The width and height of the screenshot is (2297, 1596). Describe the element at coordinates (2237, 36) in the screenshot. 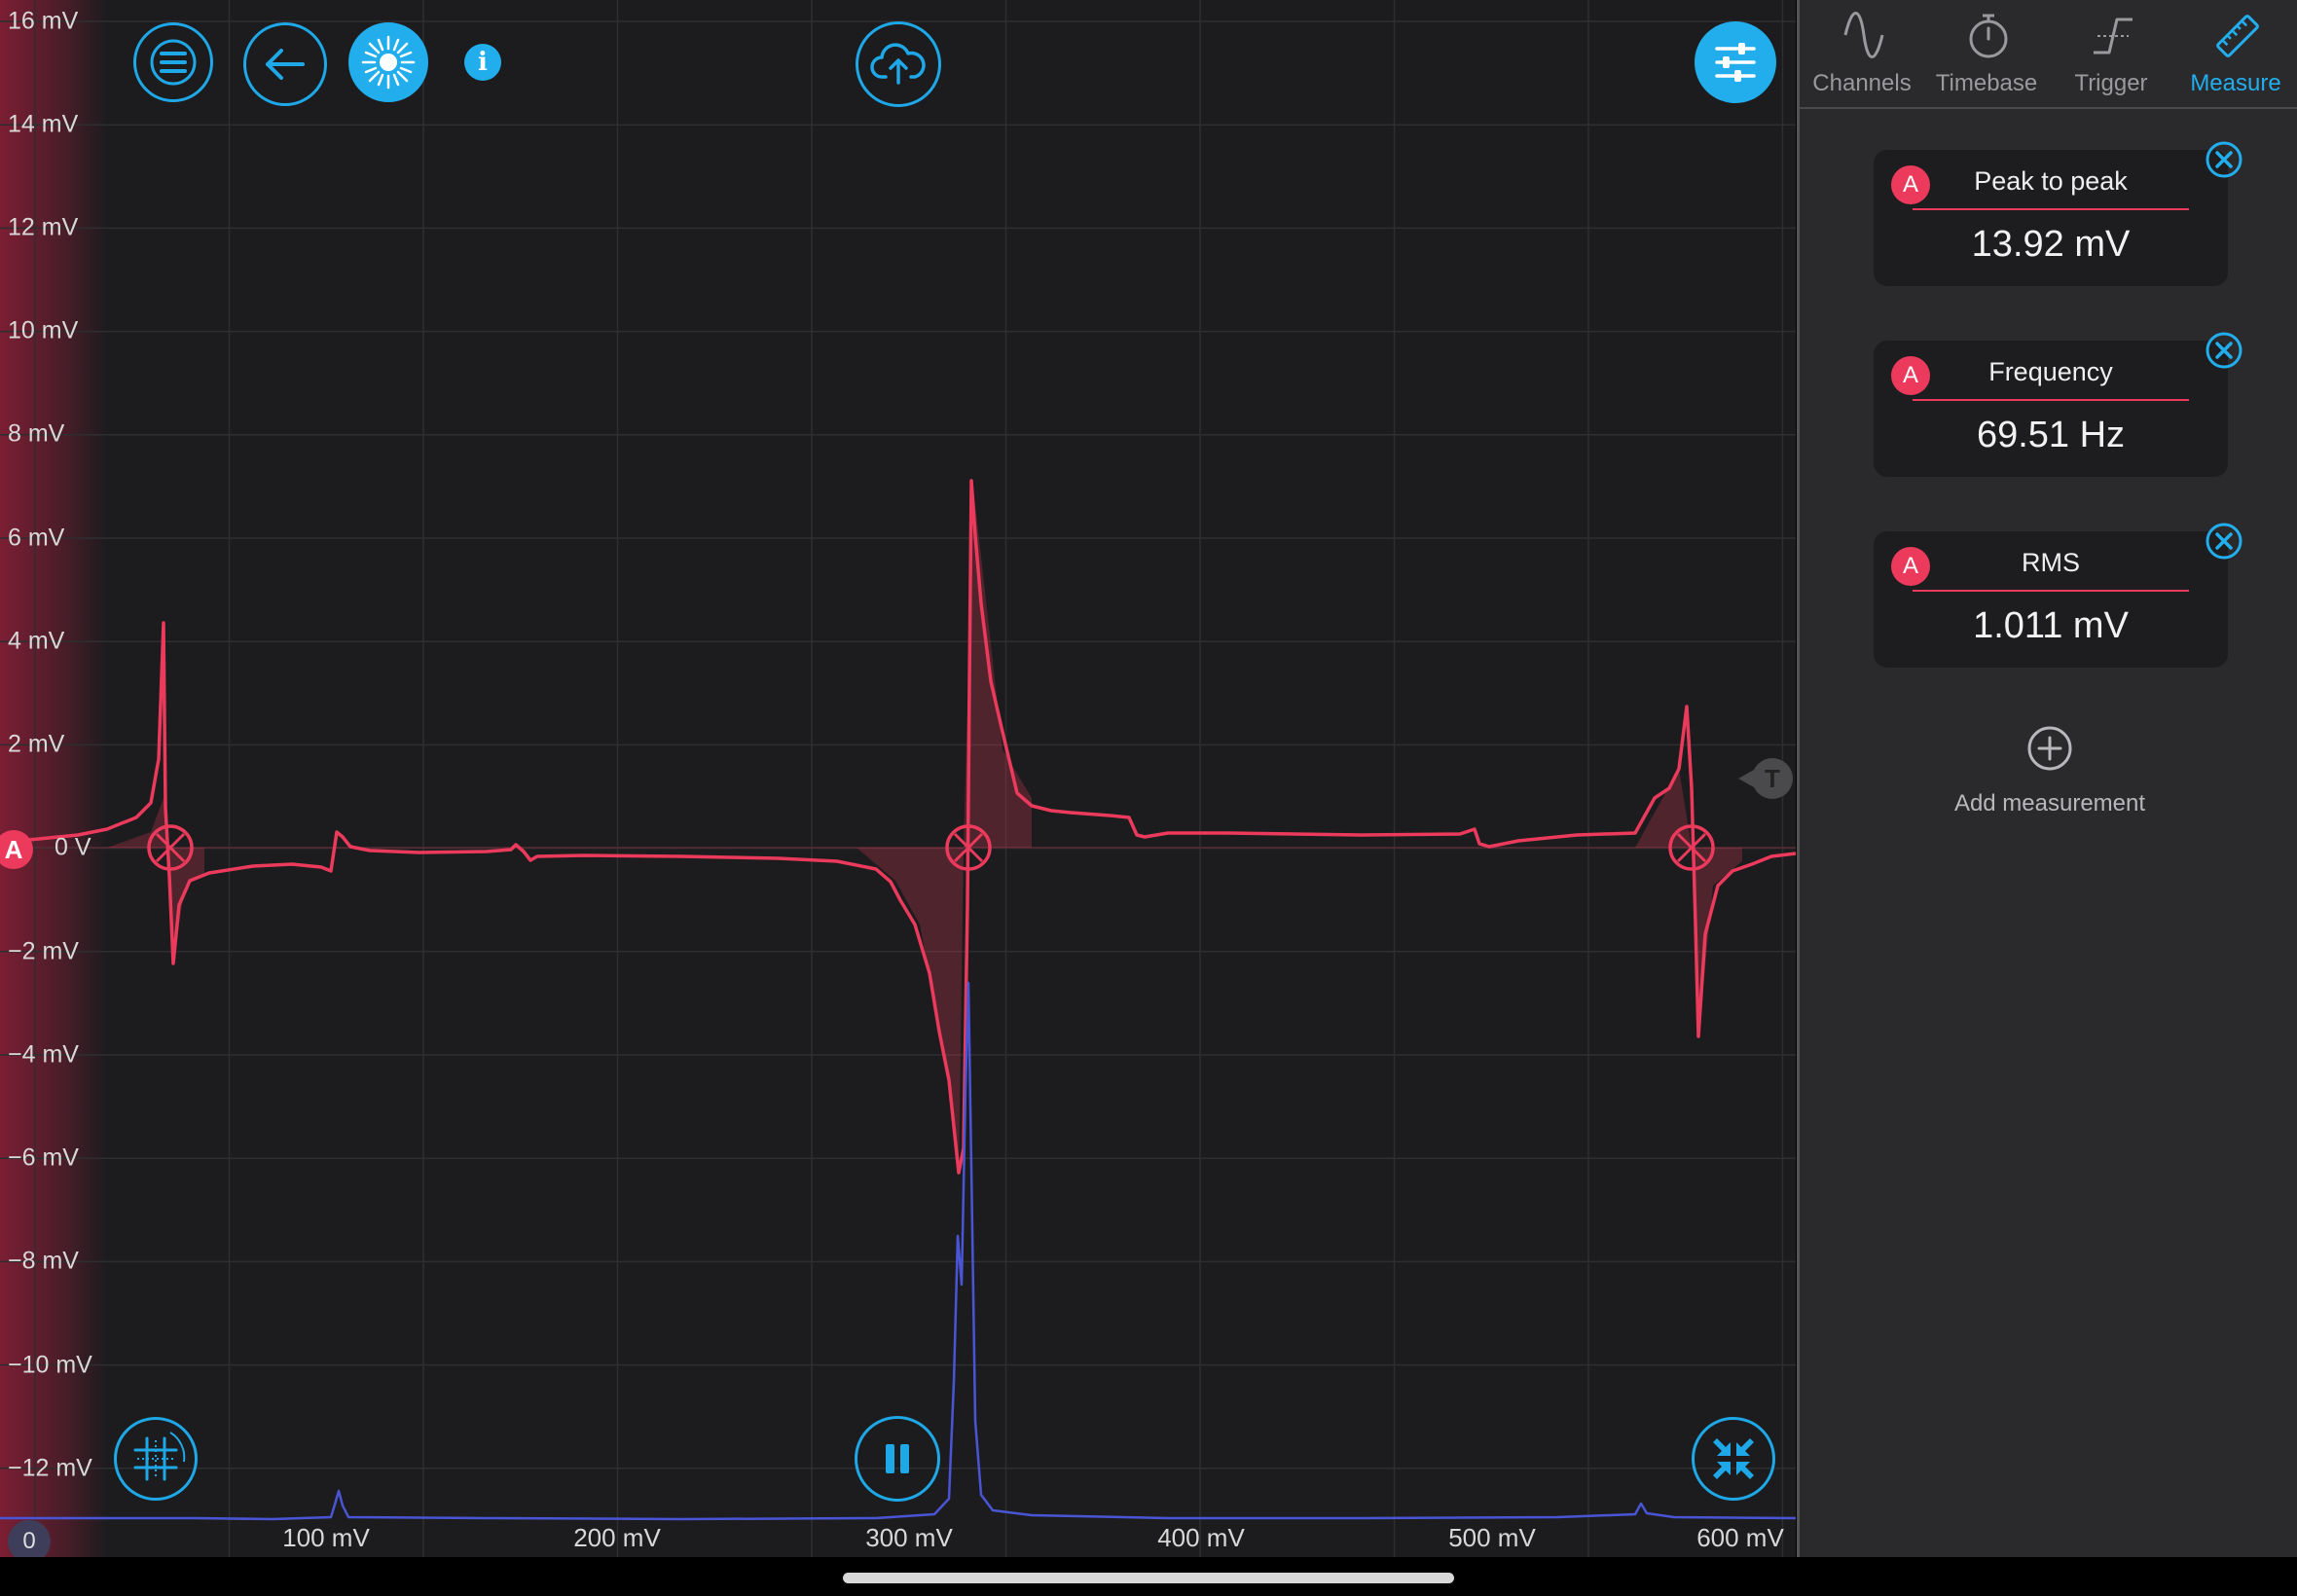

I see `ruler-icon` at that location.